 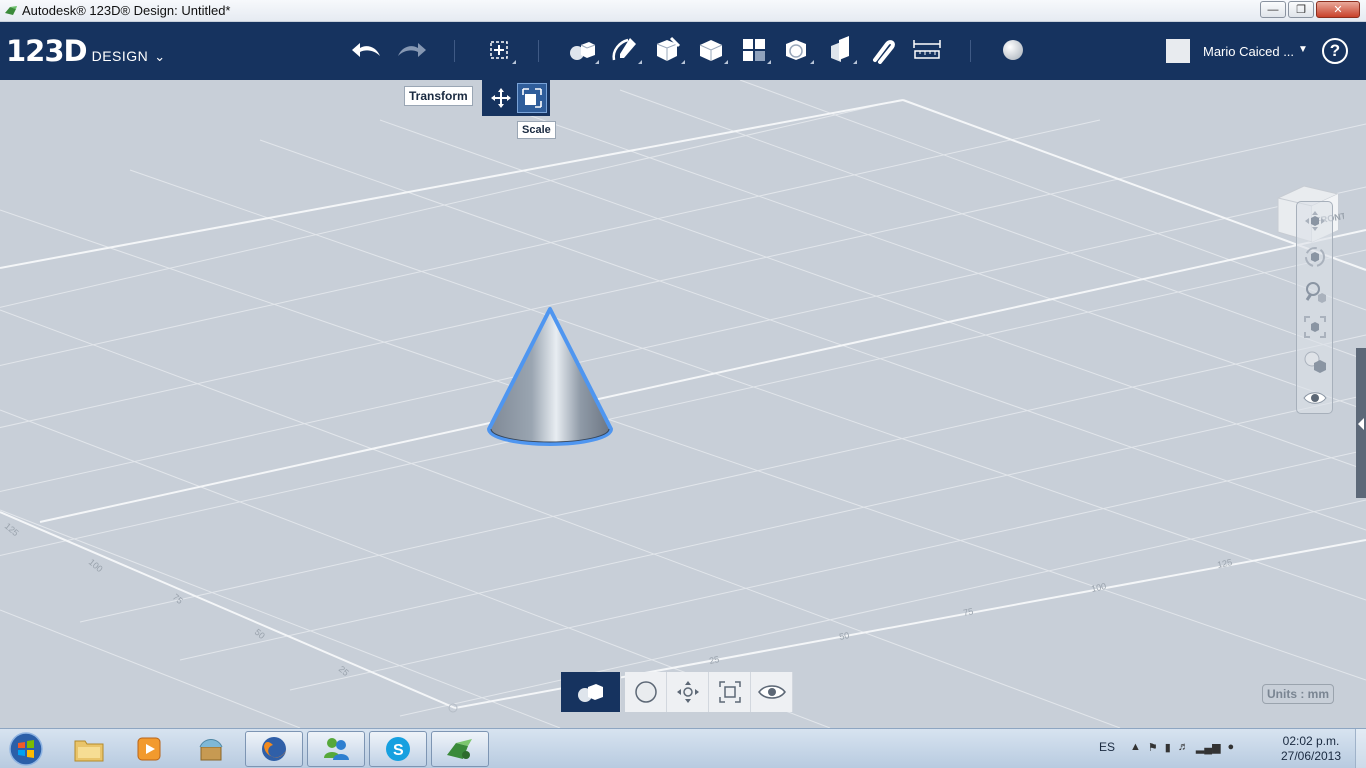 I want to click on material-view-button, so click(x=1315, y=362).